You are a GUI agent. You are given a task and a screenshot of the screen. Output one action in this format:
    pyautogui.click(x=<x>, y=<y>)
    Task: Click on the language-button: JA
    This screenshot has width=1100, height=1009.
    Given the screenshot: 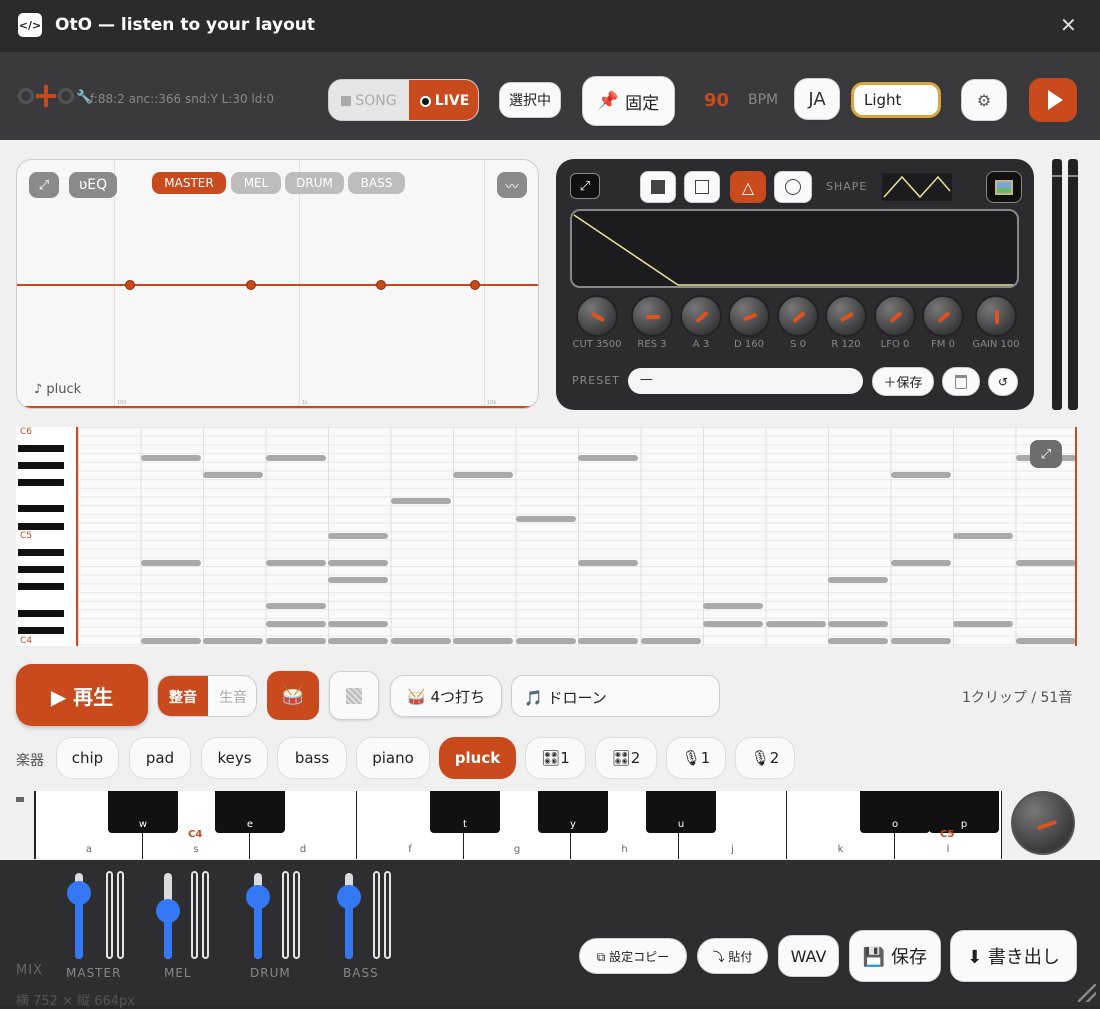 What is the action you would take?
    pyautogui.click(x=817, y=99)
    